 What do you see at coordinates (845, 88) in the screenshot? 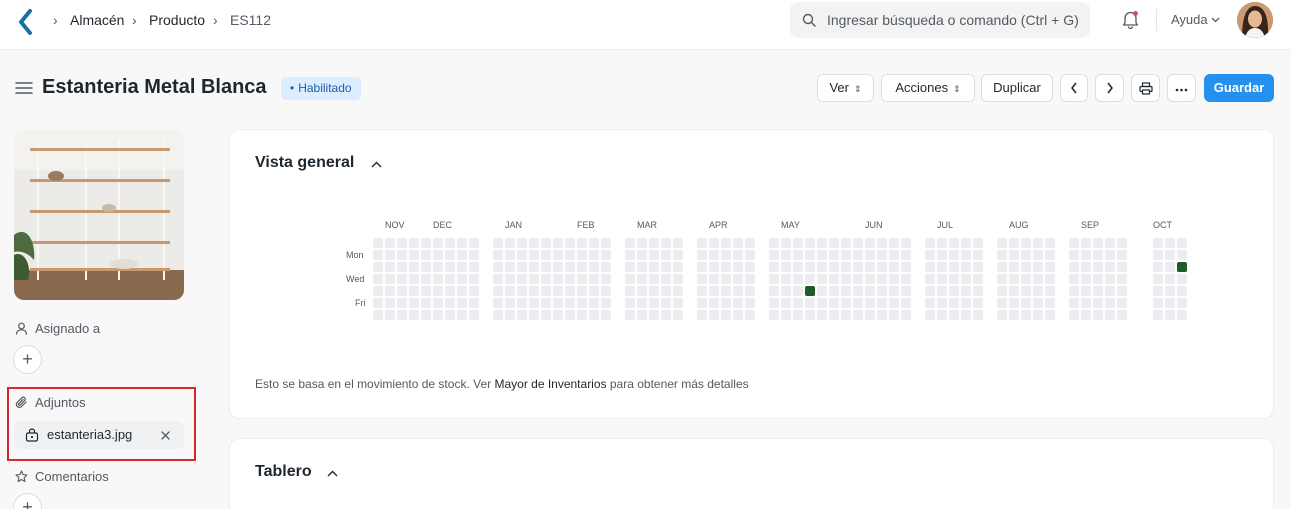
I see `view-menu-button: Ver ⇕` at bounding box center [845, 88].